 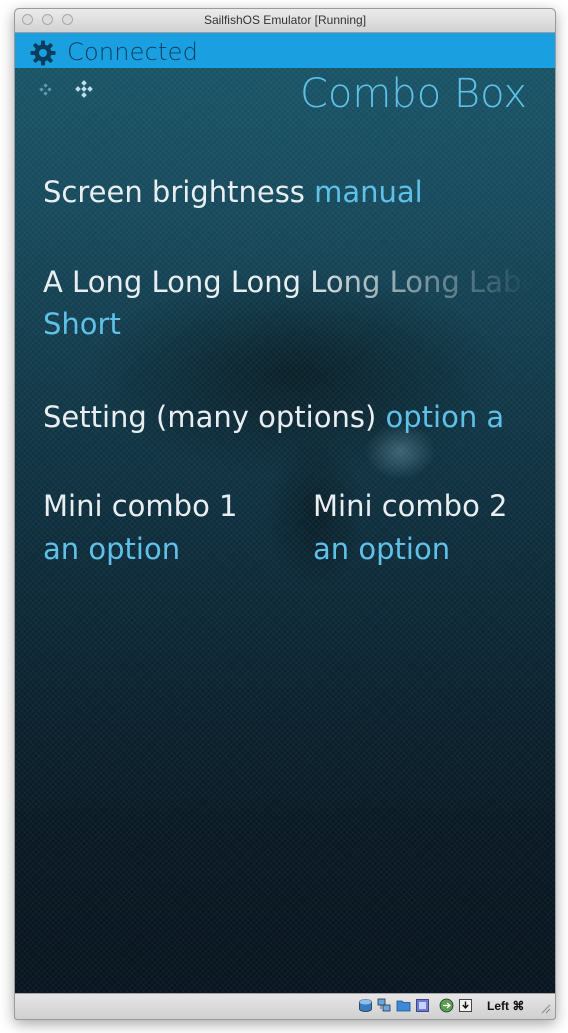 I want to click on combo-box-screen-brightness: Screen brightness manual, so click(x=233, y=192).